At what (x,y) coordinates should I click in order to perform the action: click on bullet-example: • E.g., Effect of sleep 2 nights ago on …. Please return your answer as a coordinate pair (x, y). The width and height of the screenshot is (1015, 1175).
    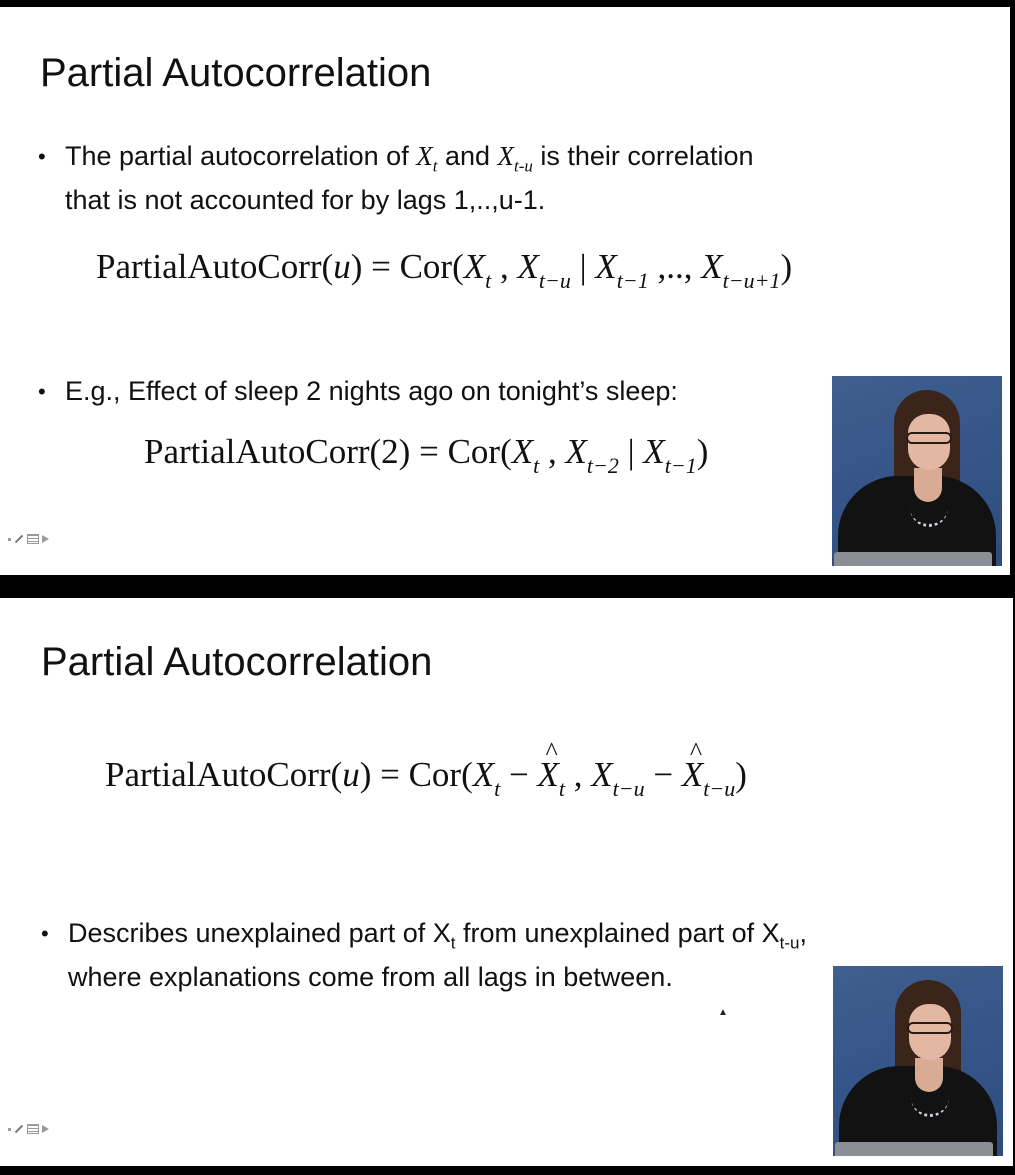
    Looking at the image, I should click on (358, 391).